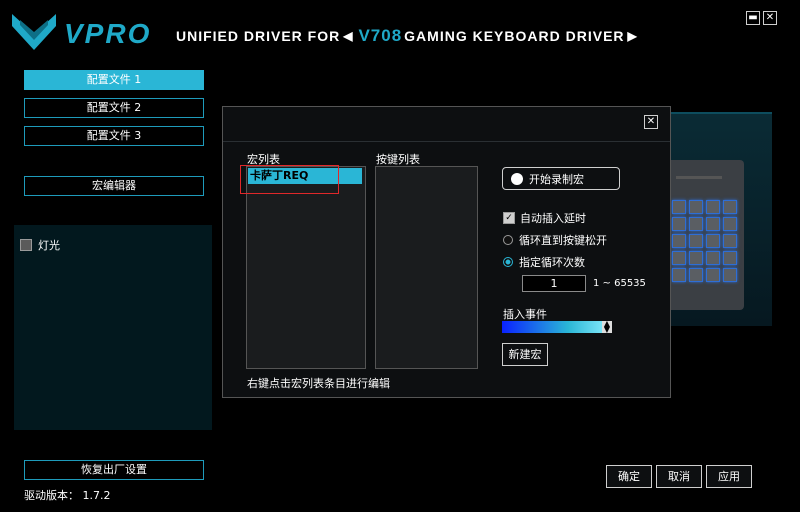 The image size is (800, 512). Describe the element at coordinates (557, 327) in the screenshot. I see `insert-event-dropdown` at that location.